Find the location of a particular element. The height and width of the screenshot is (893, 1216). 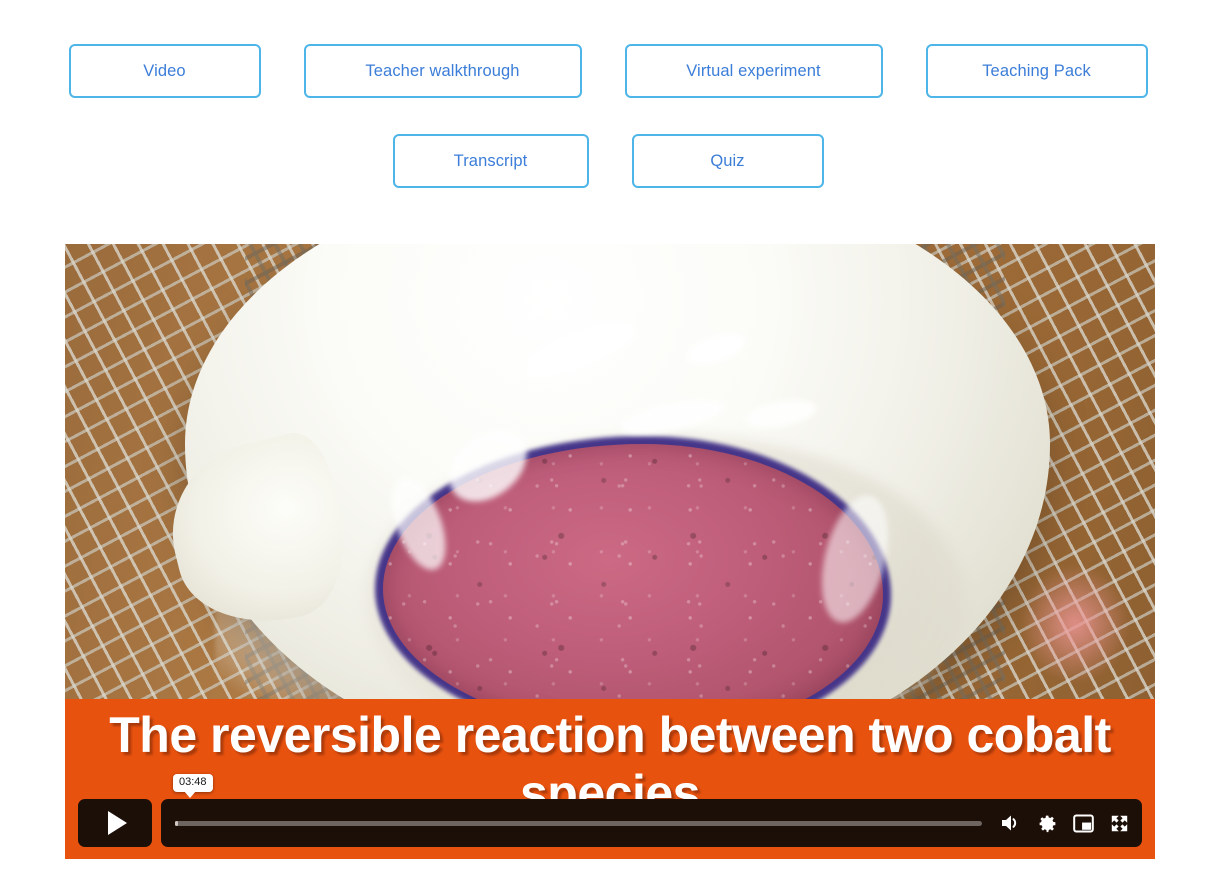

control-bar: 03:48 is located at coordinates (651, 810).